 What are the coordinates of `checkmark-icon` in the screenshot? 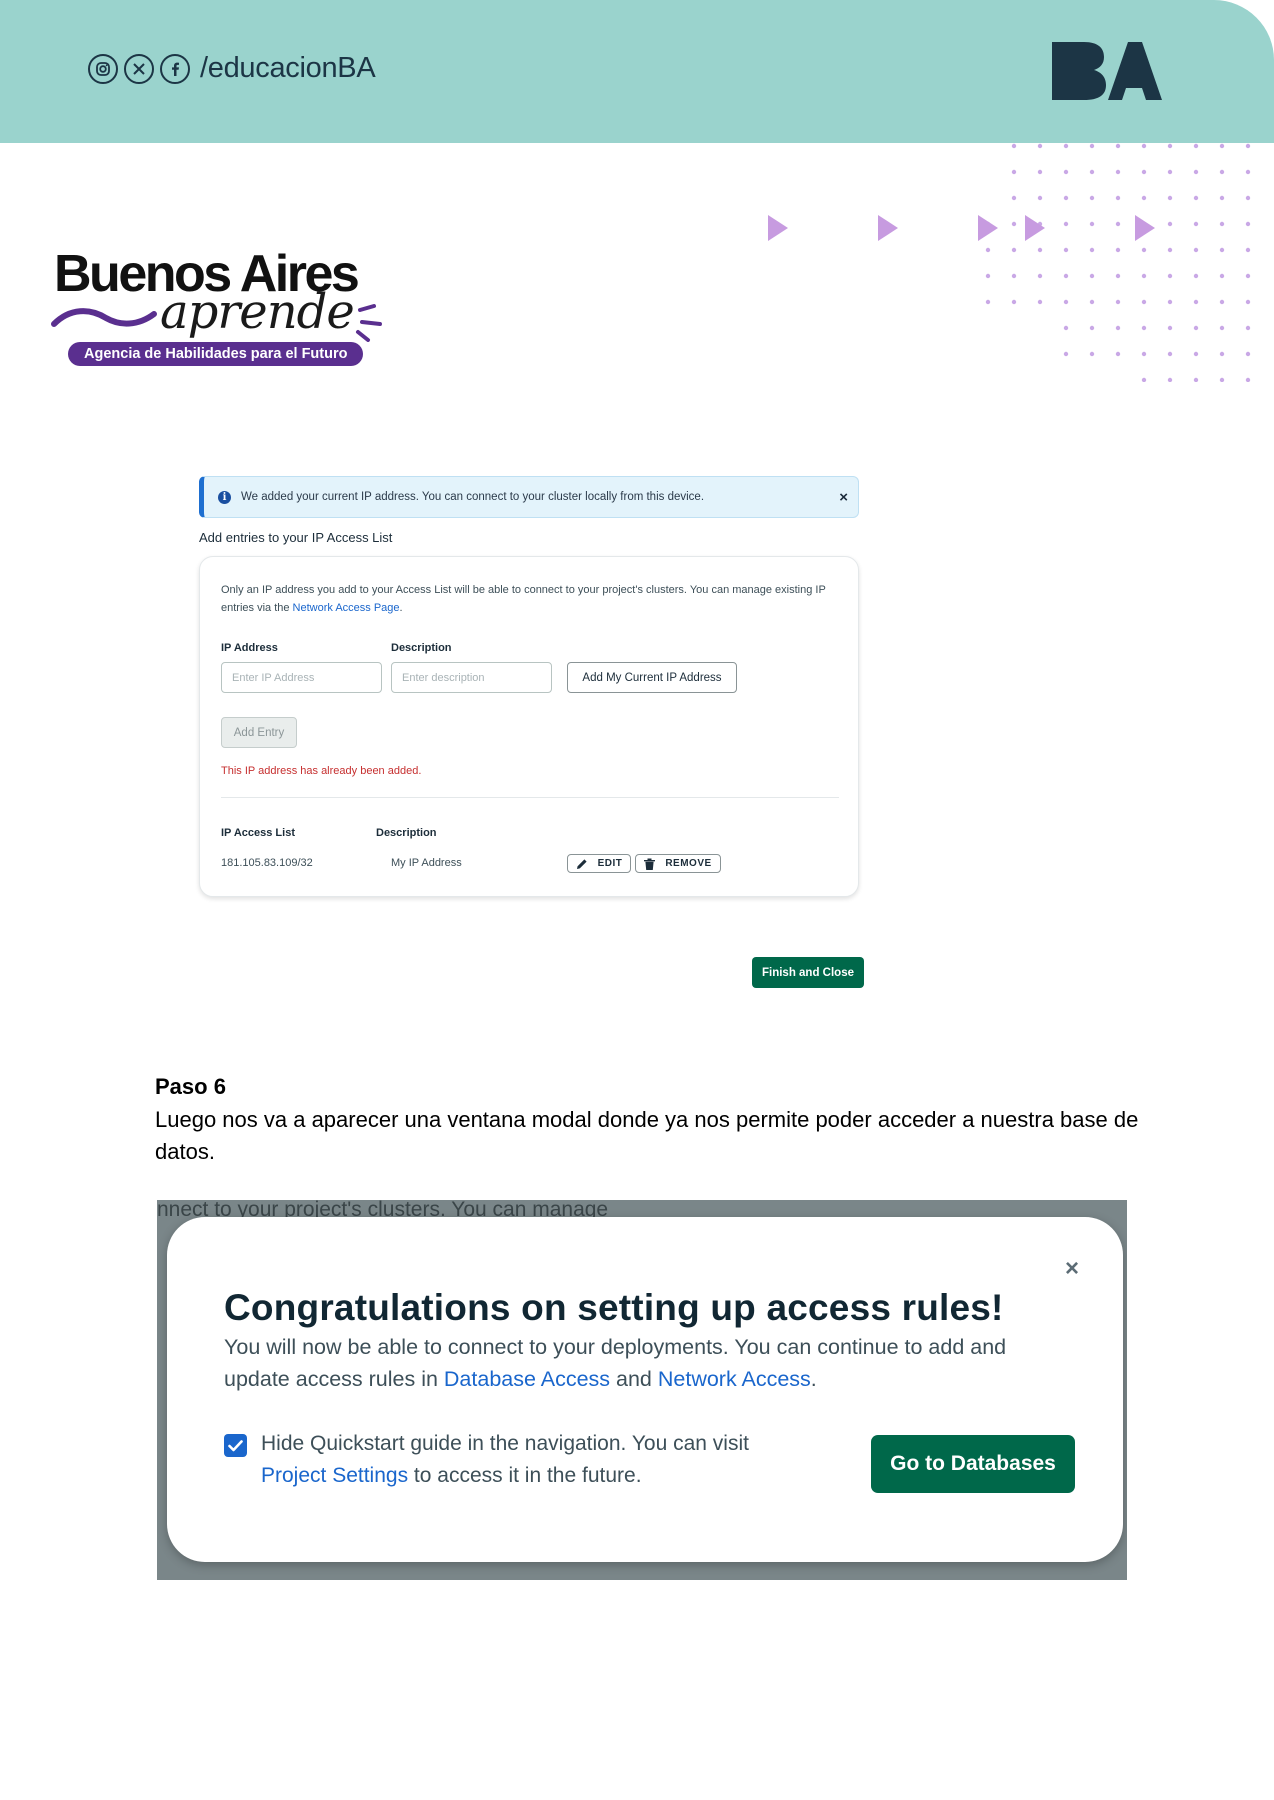 It's located at (235, 1445).